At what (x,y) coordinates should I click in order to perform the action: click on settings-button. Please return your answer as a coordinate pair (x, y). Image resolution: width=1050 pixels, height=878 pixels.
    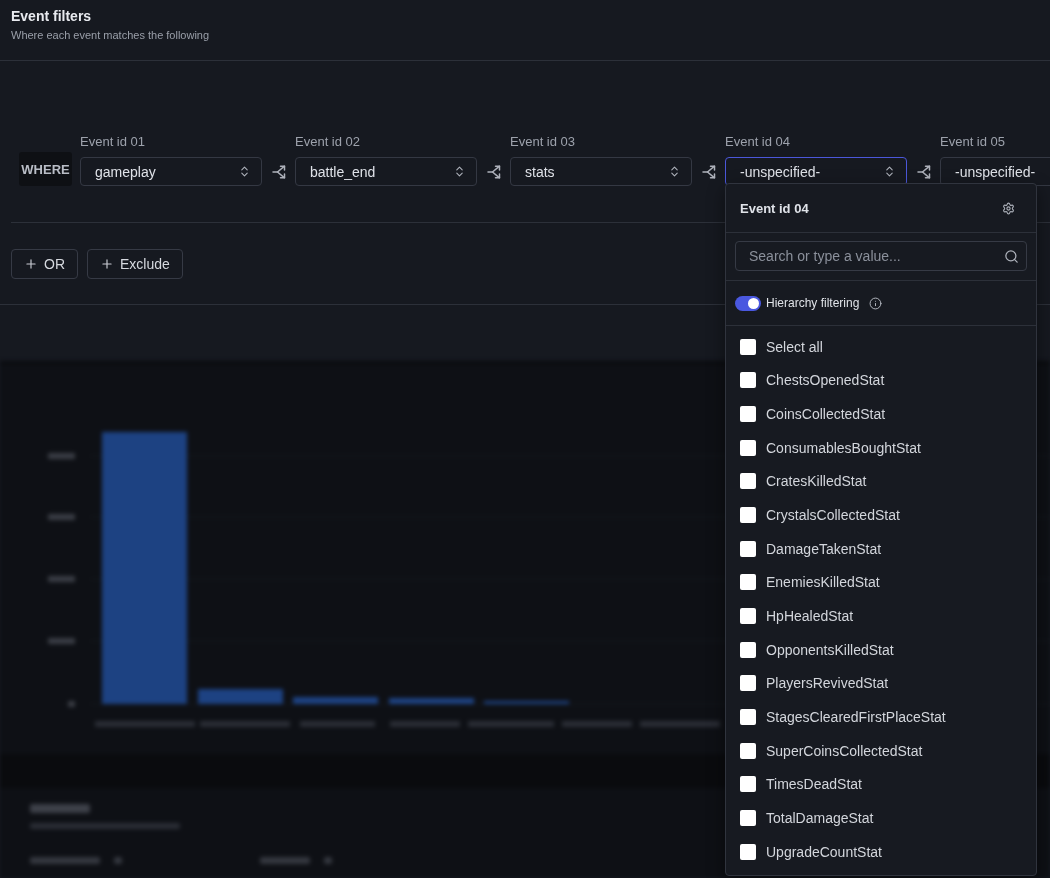
    Looking at the image, I should click on (1008, 208).